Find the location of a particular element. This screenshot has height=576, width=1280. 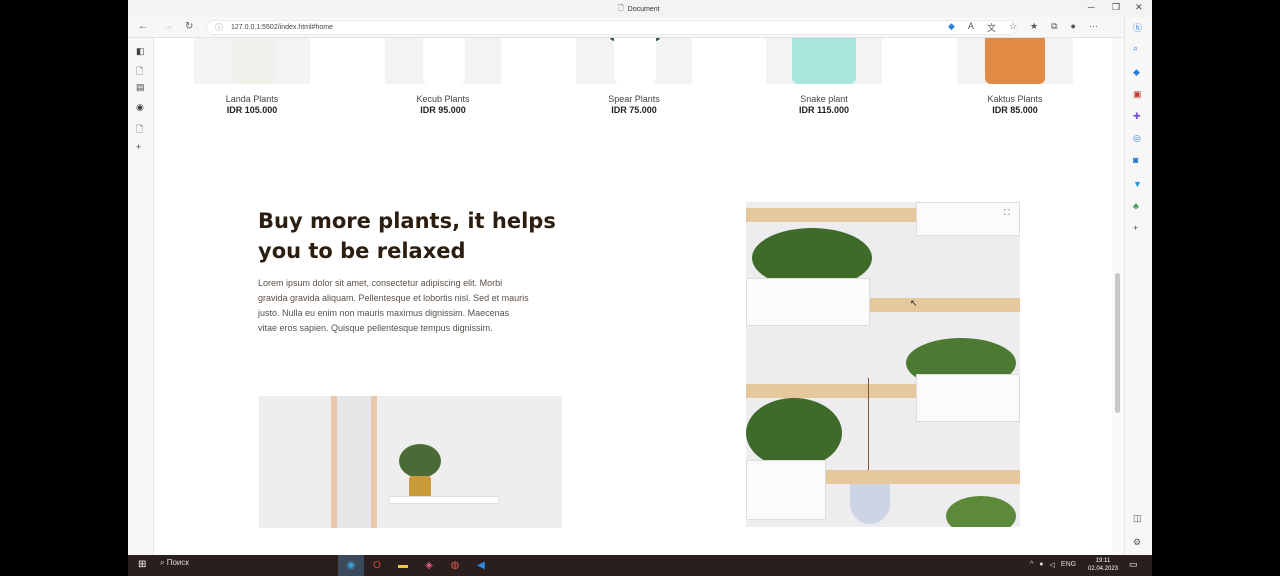

search-label: Поиск is located at coordinates (177, 562).